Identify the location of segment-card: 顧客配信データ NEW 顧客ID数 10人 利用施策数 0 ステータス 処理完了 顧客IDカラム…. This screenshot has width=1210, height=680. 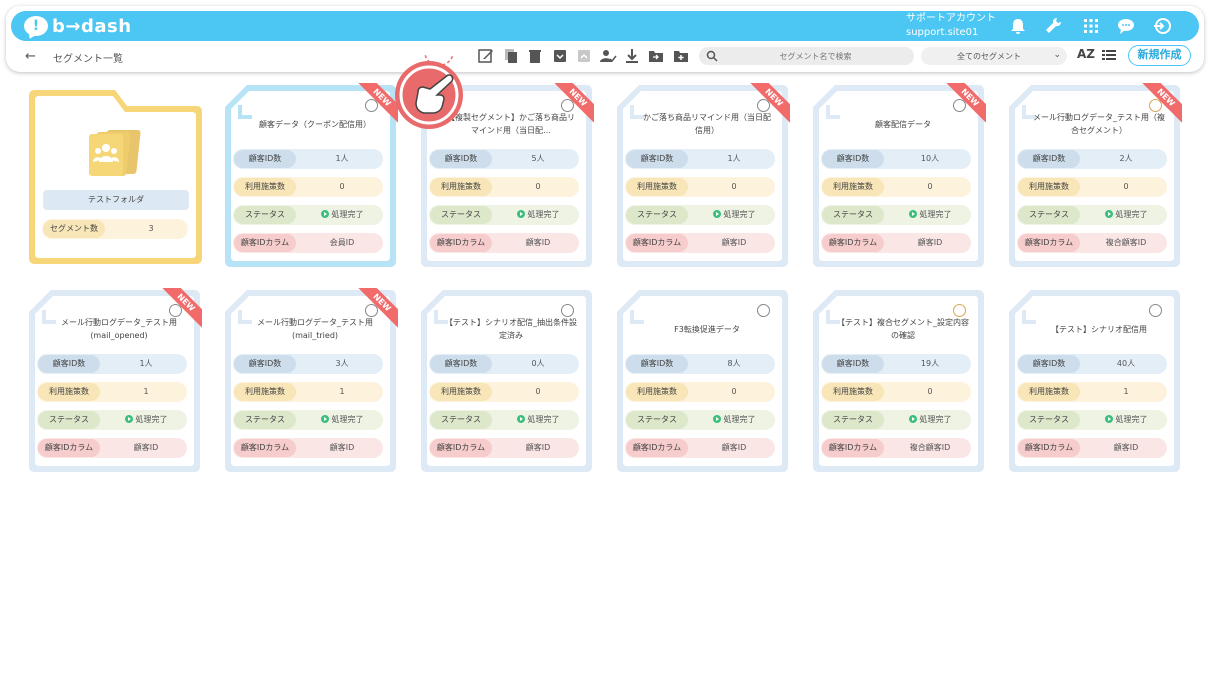
(898, 176).